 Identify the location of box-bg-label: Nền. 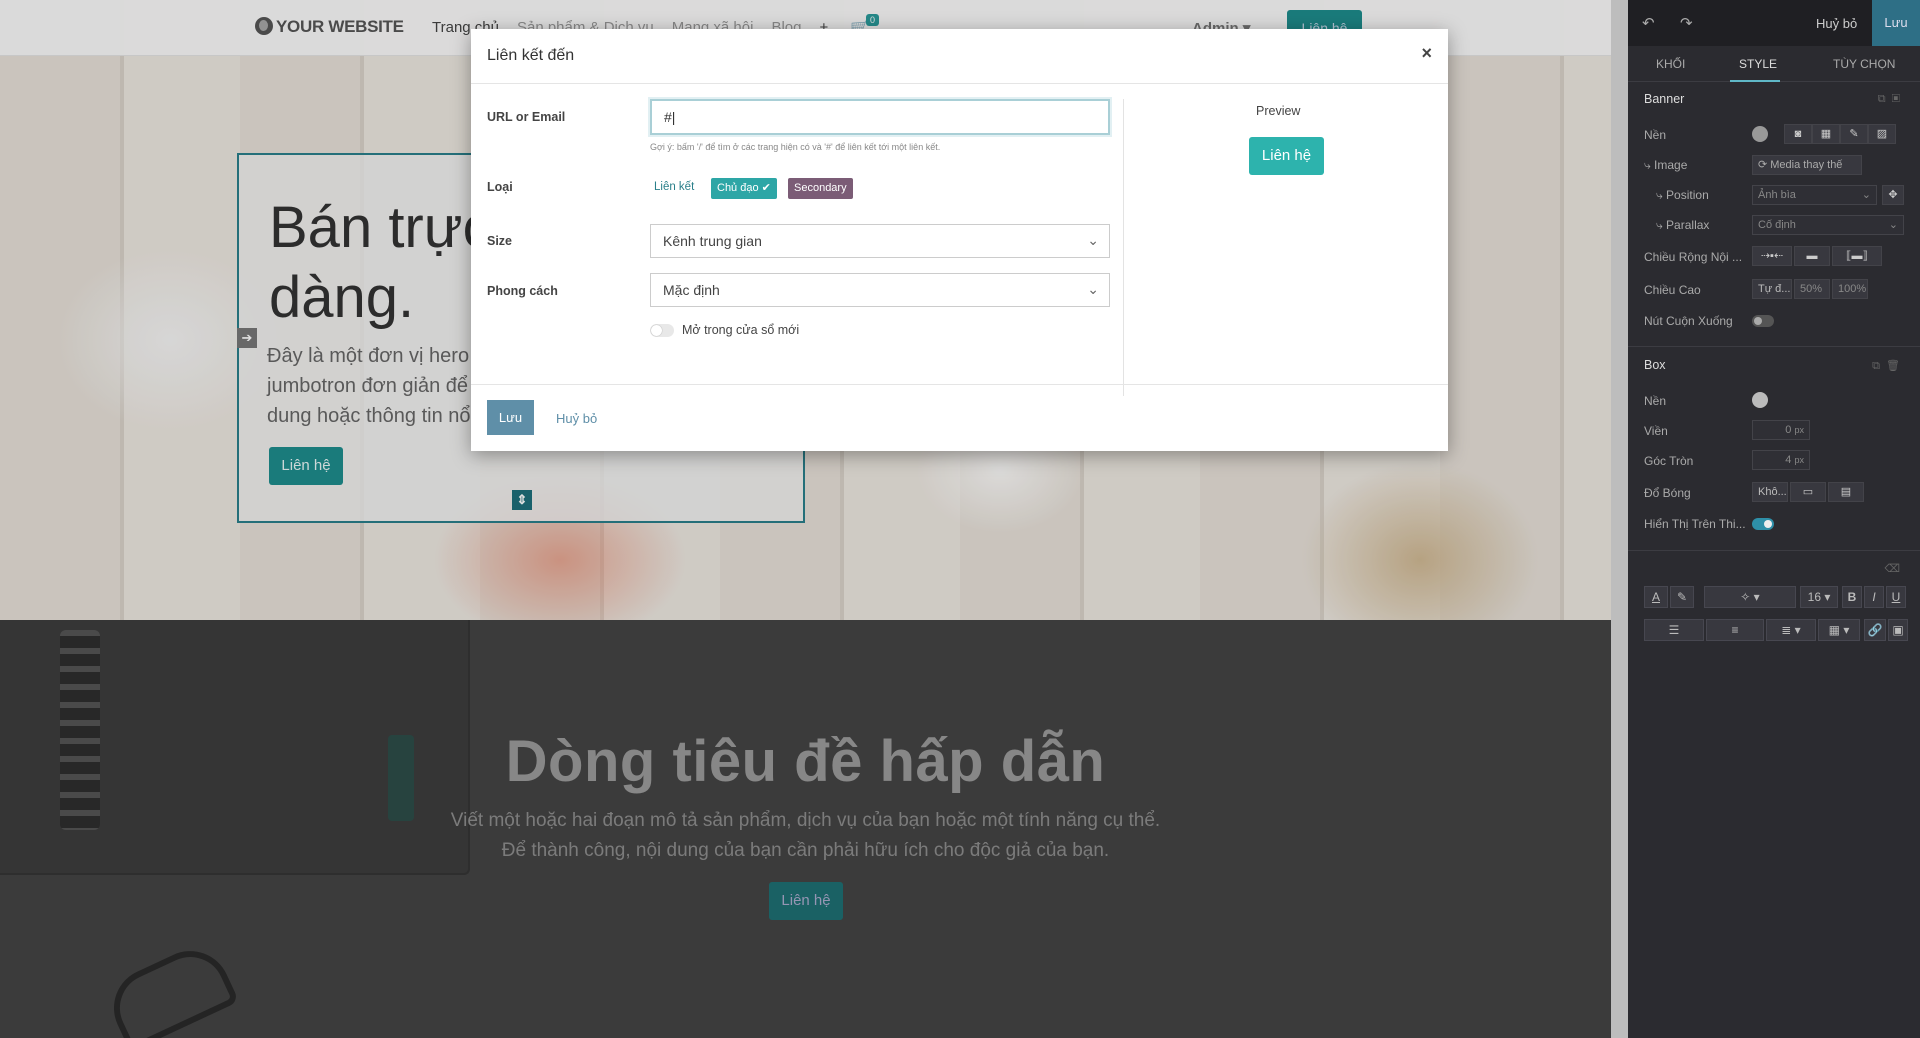
(1655, 401).